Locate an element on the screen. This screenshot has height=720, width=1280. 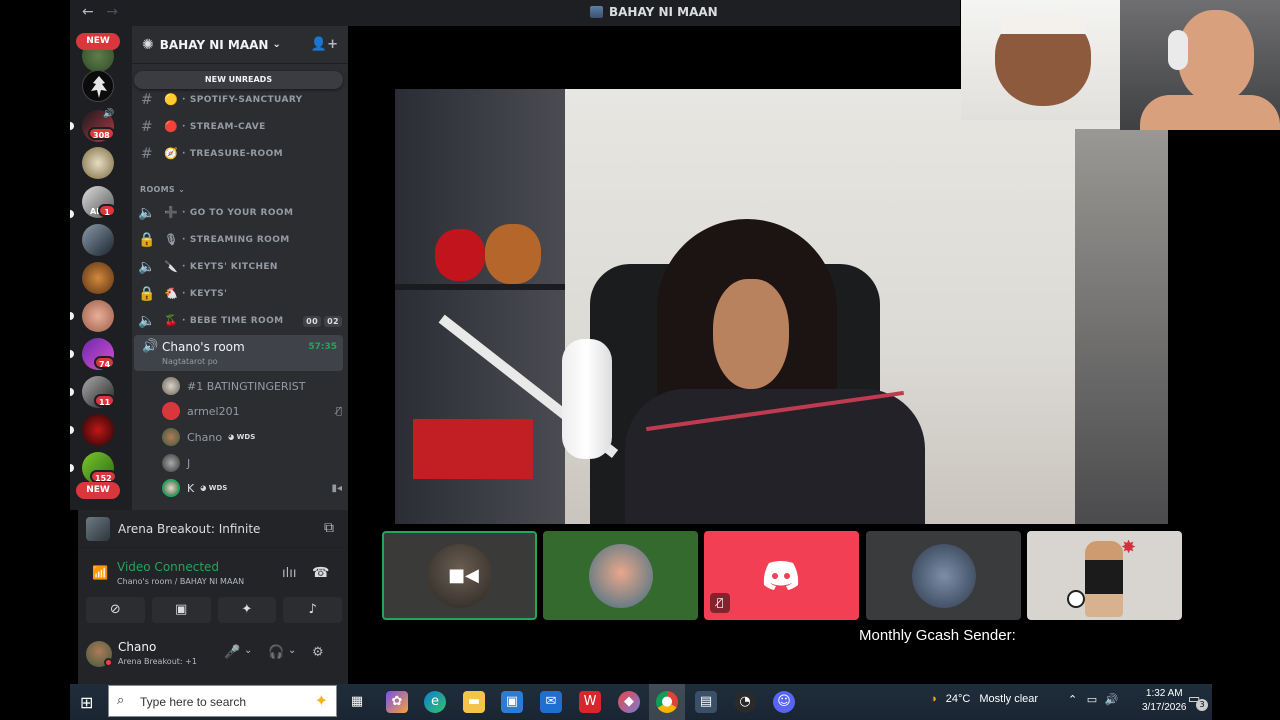
copilot-icon: ✿ is located at coordinates (397, 702).